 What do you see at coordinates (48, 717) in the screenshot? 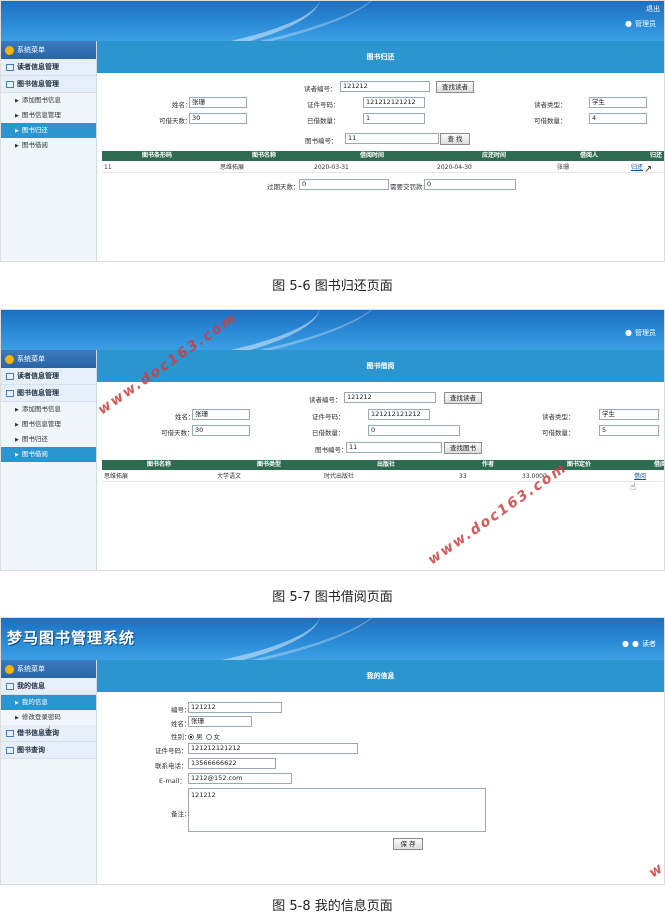
I see `sidebar-item-password: ▶ 修改登录密码` at bounding box center [48, 717].